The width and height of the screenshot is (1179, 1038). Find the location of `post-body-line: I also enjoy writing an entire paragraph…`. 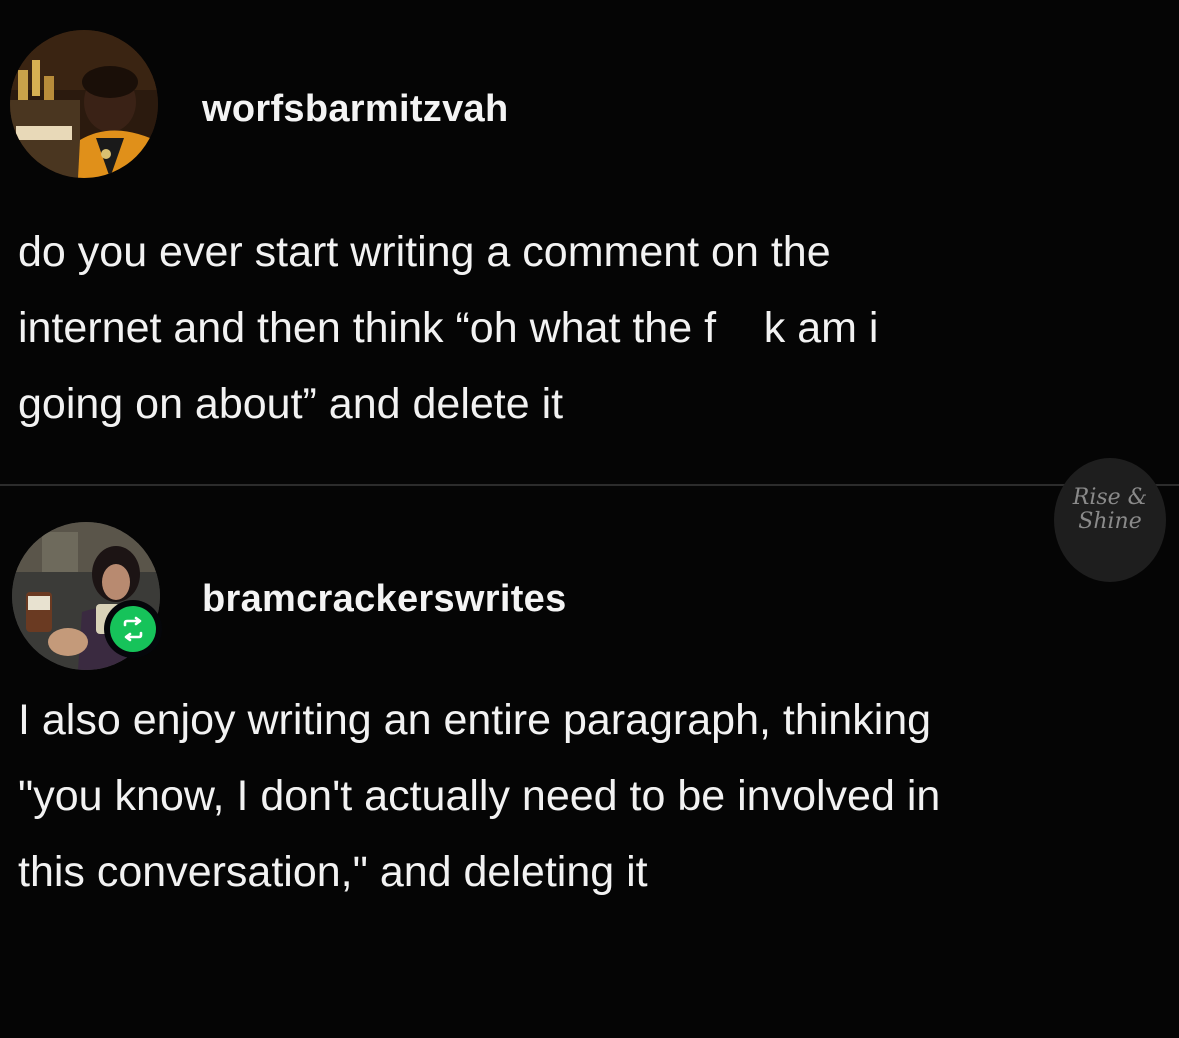

post-body-line: I also enjoy writing an entire paragraph… is located at coordinates (475, 720).